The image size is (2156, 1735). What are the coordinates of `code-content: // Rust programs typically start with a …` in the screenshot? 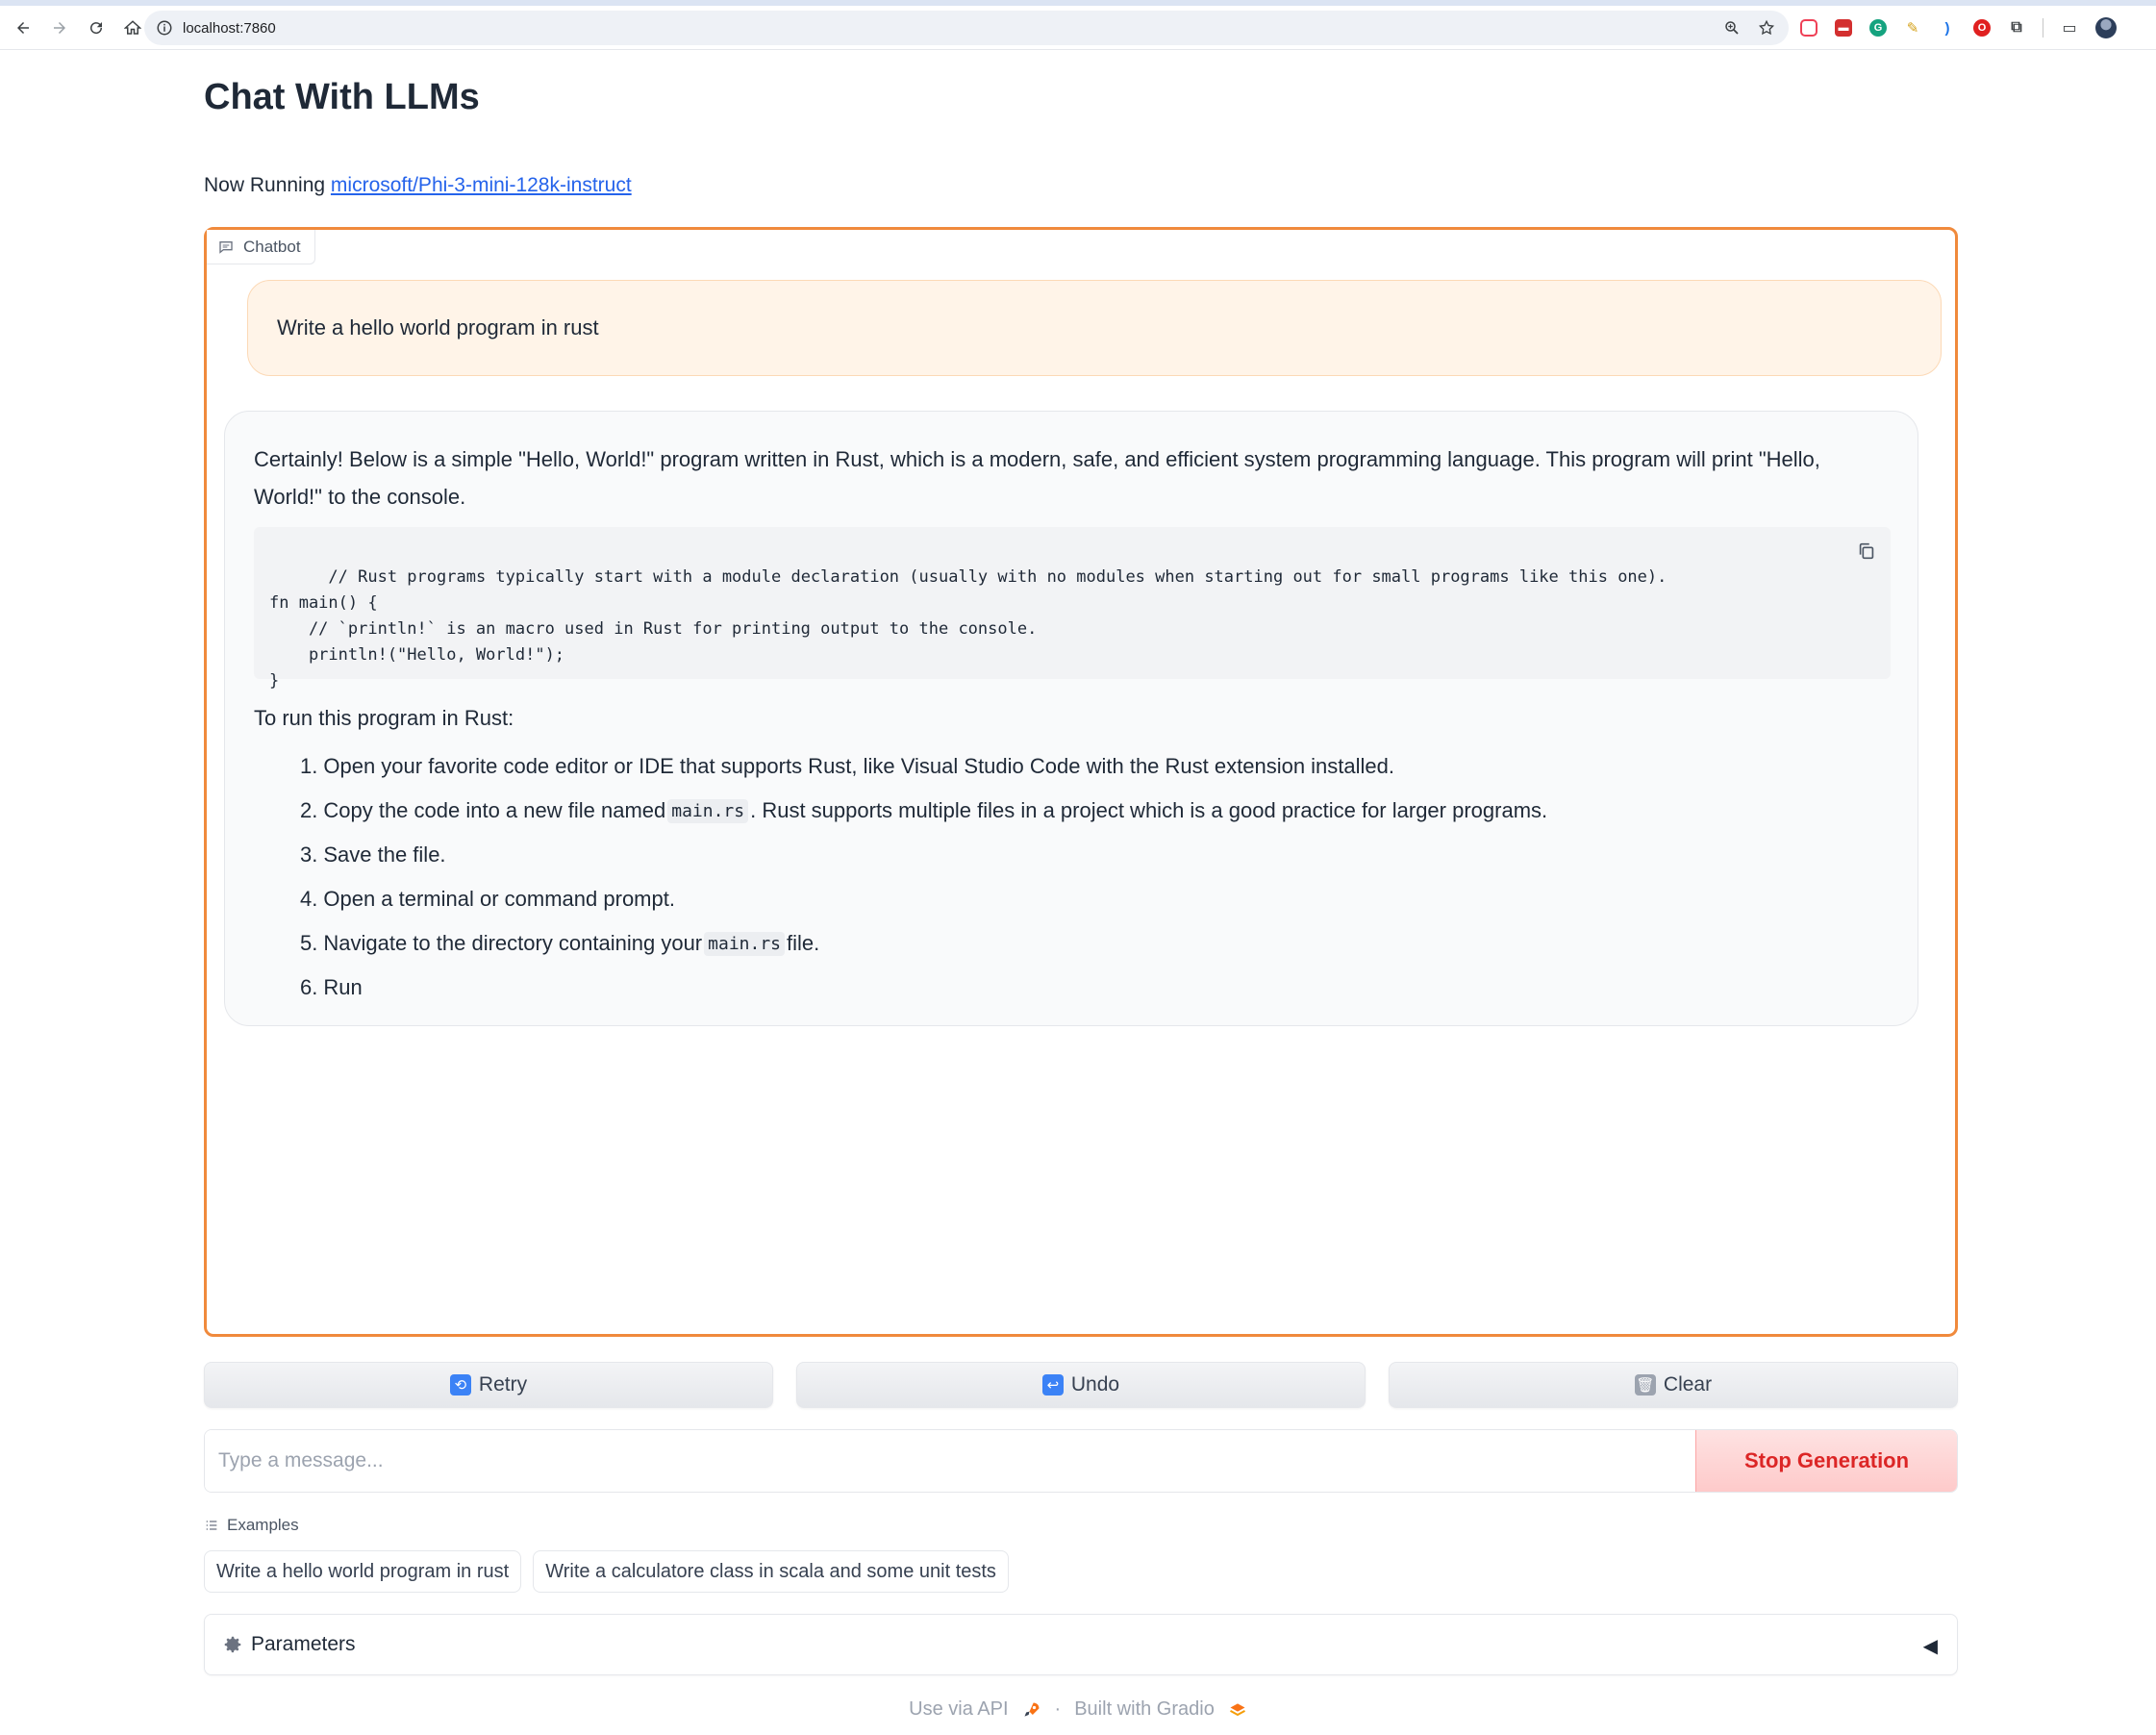 It's located at (968, 629).